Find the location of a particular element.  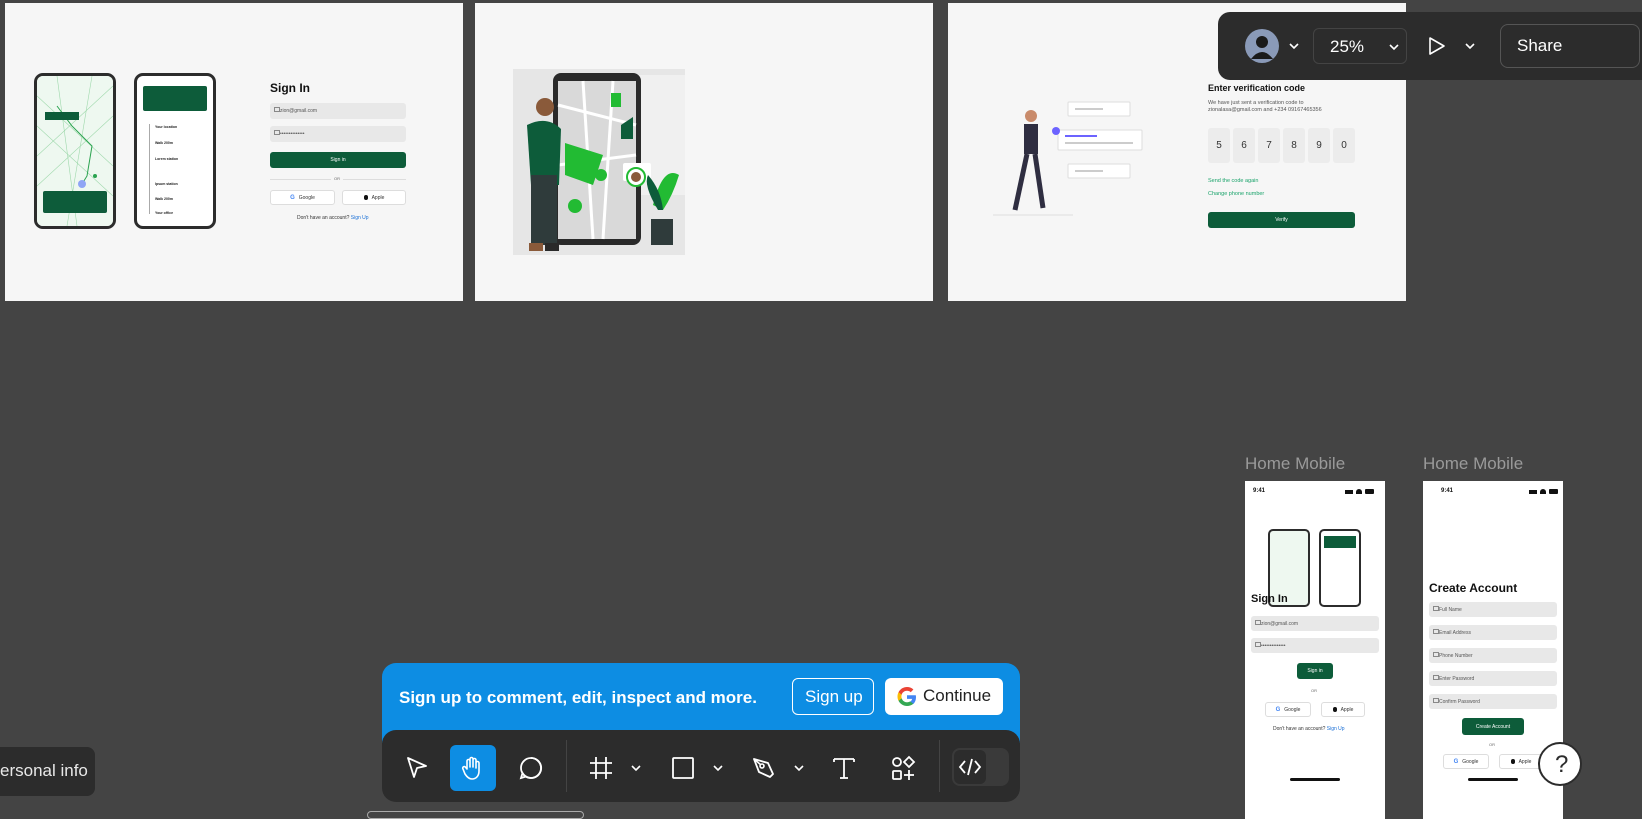

password-field: Enter Password is located at coordinates (1493, 678).